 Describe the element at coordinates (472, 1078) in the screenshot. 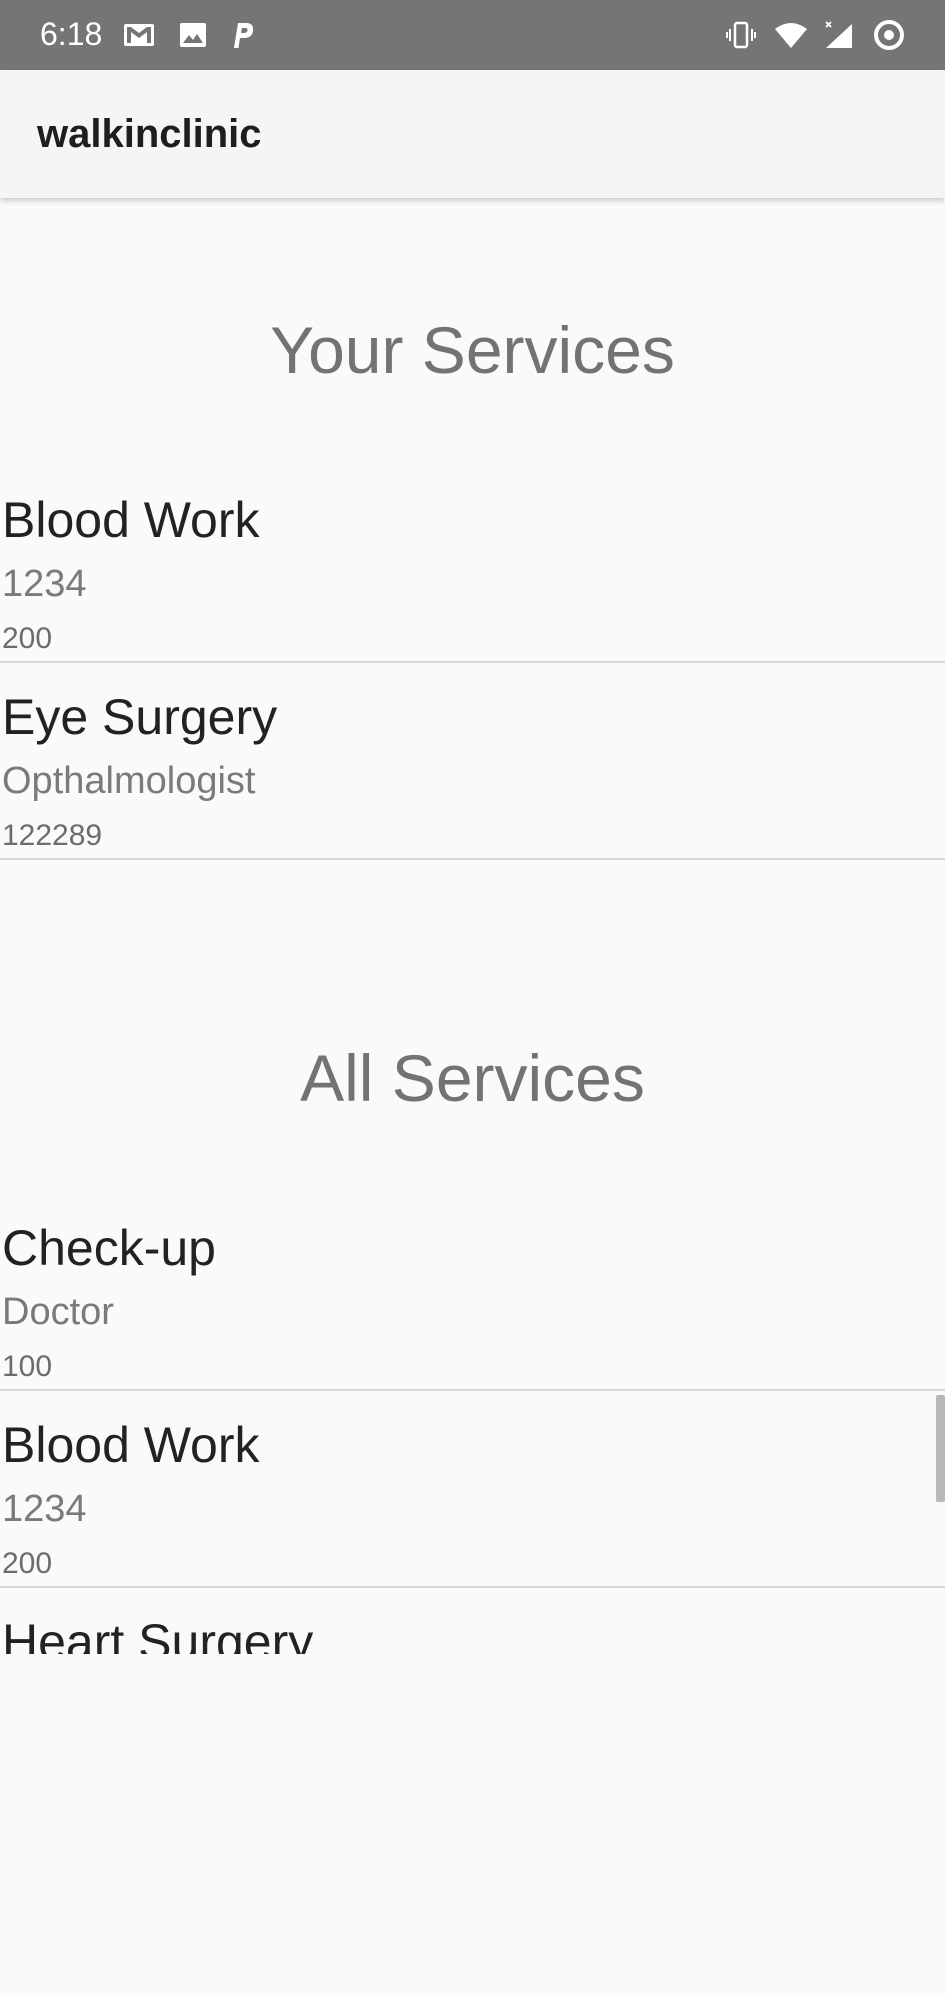

I see `all-services-title: All Services` at that location.